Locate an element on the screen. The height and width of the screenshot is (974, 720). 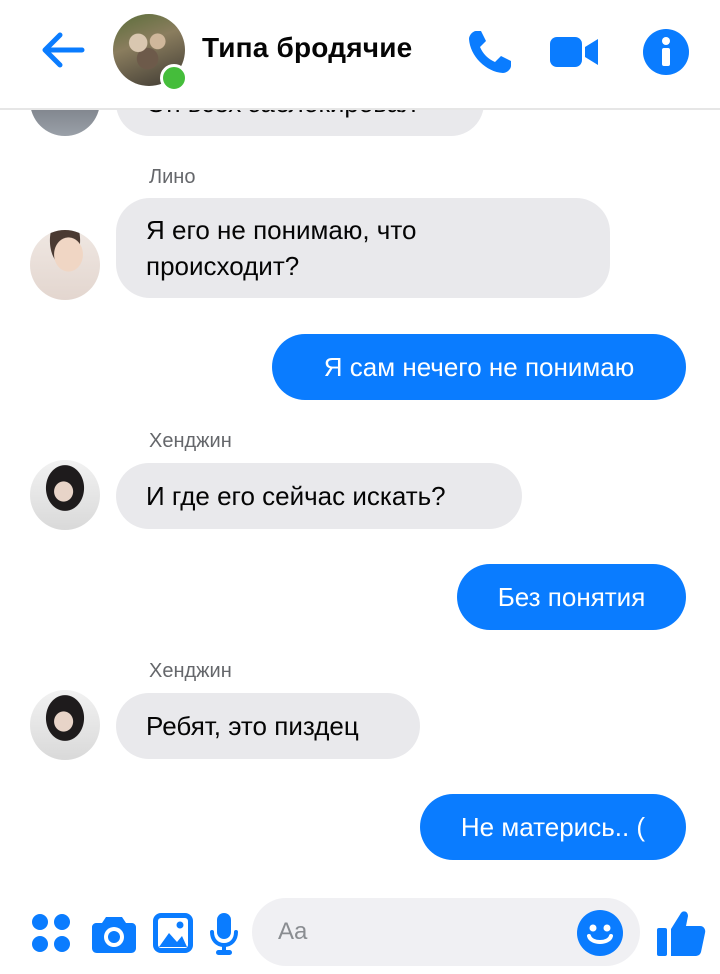
gallery-button is located at coordinates (173, 933).